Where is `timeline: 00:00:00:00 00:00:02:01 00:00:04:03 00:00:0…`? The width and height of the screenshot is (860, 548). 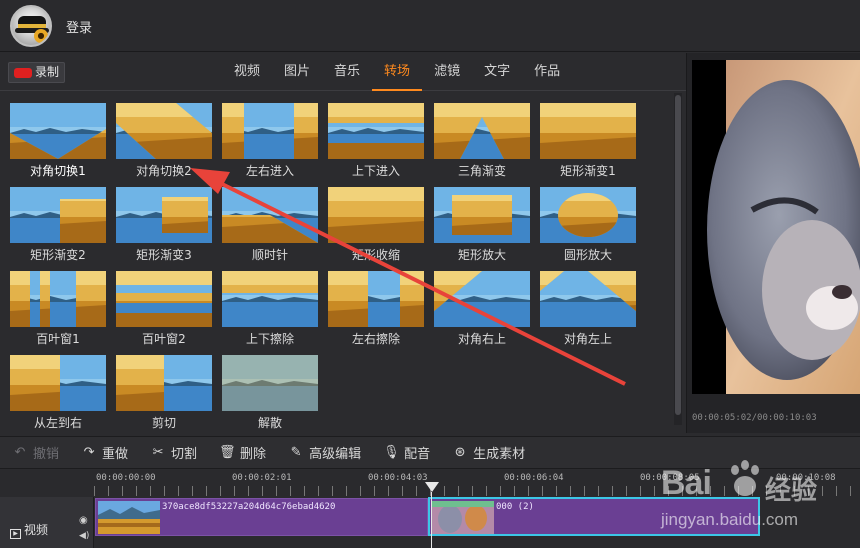
timeline: 00:00:00:00 00:00:02:01 00:00:04:03 00:00:0… is located at coordinates (430, 509).